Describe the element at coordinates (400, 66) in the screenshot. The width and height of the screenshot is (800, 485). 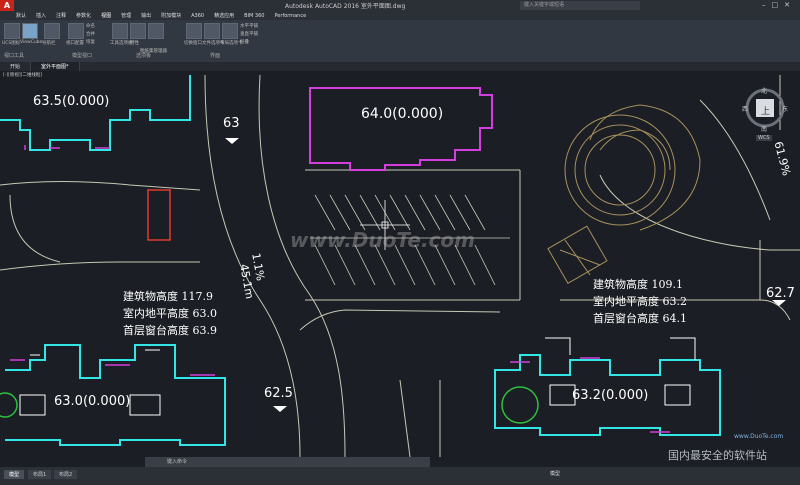
I see `document-tabs: 开始 室外平面图*` at that location.